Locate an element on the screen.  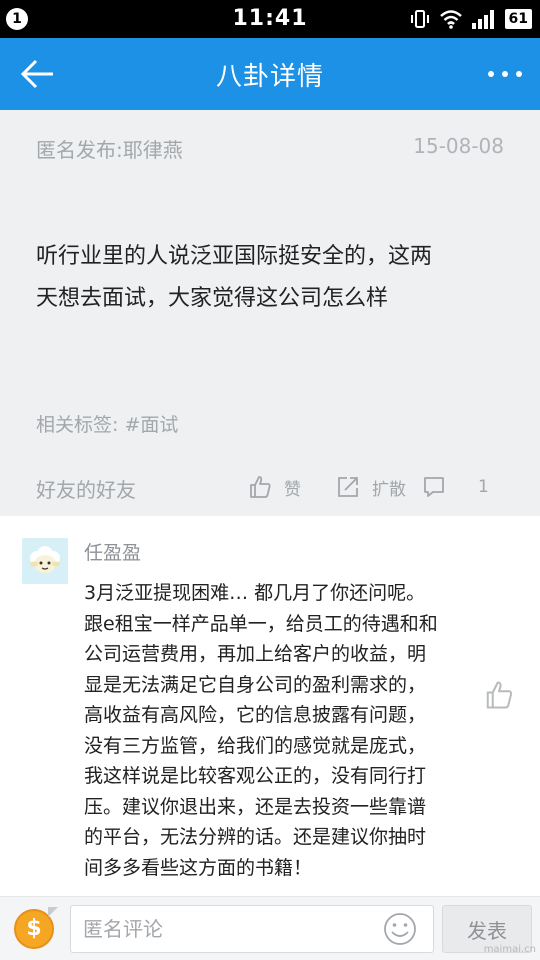
like-label: 赞 is located at coordinates (292, 489).